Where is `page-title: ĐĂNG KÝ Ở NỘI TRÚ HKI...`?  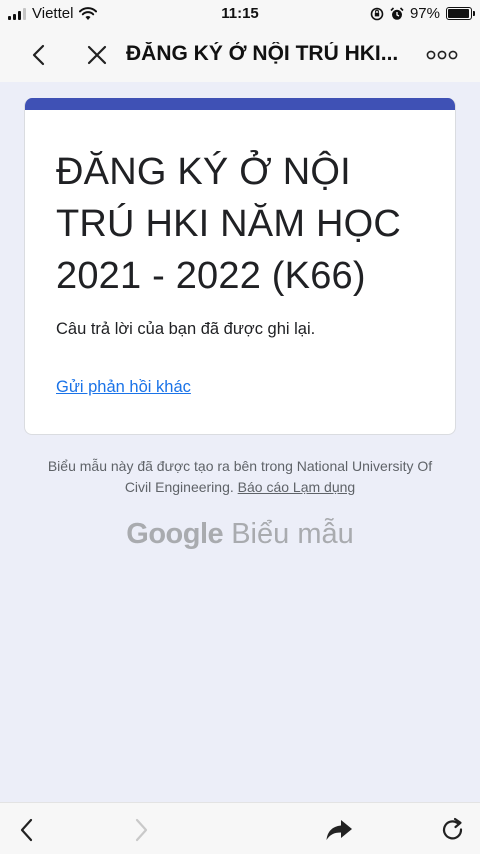
page-title: ĐĂNG KÝ Ở NỘI TRÚ HKI... is located at coordinates (262, 53).